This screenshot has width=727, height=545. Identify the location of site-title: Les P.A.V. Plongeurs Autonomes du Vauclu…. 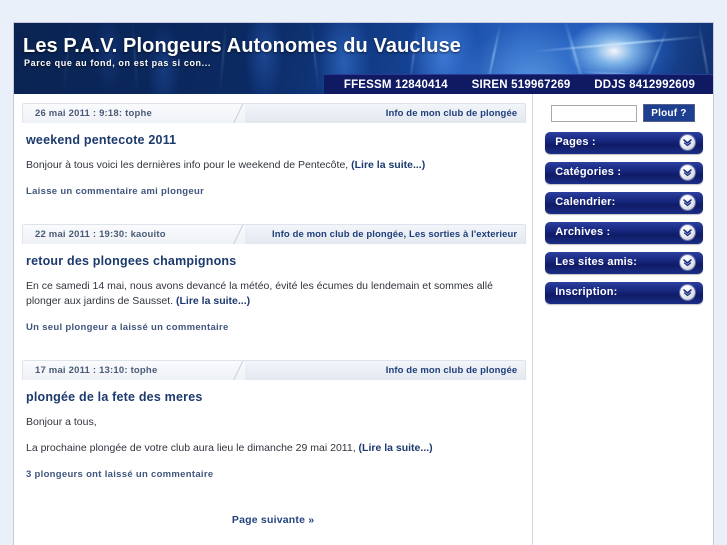
(242, 46).